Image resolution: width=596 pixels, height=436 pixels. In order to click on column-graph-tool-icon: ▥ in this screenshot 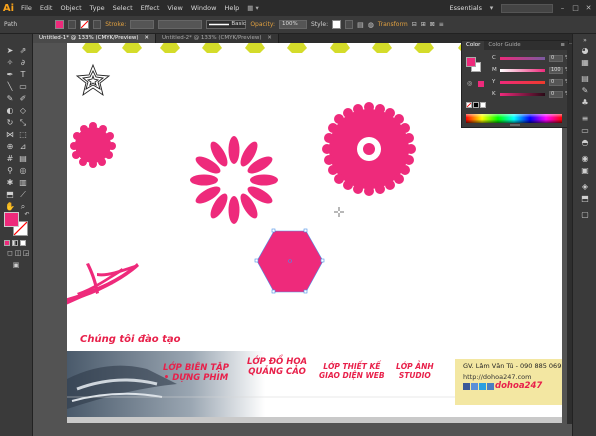, I will do `click(23, 183)`.